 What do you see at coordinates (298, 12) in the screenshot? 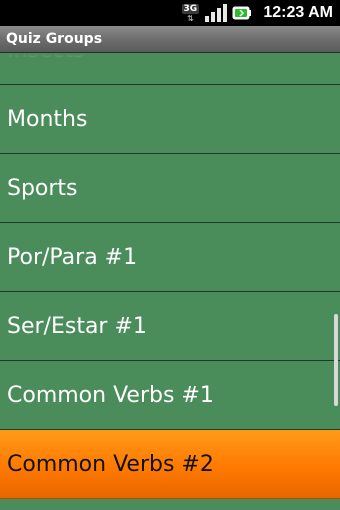
I see `status-clock: 12:23 AM` at bounding box center [298, 12].